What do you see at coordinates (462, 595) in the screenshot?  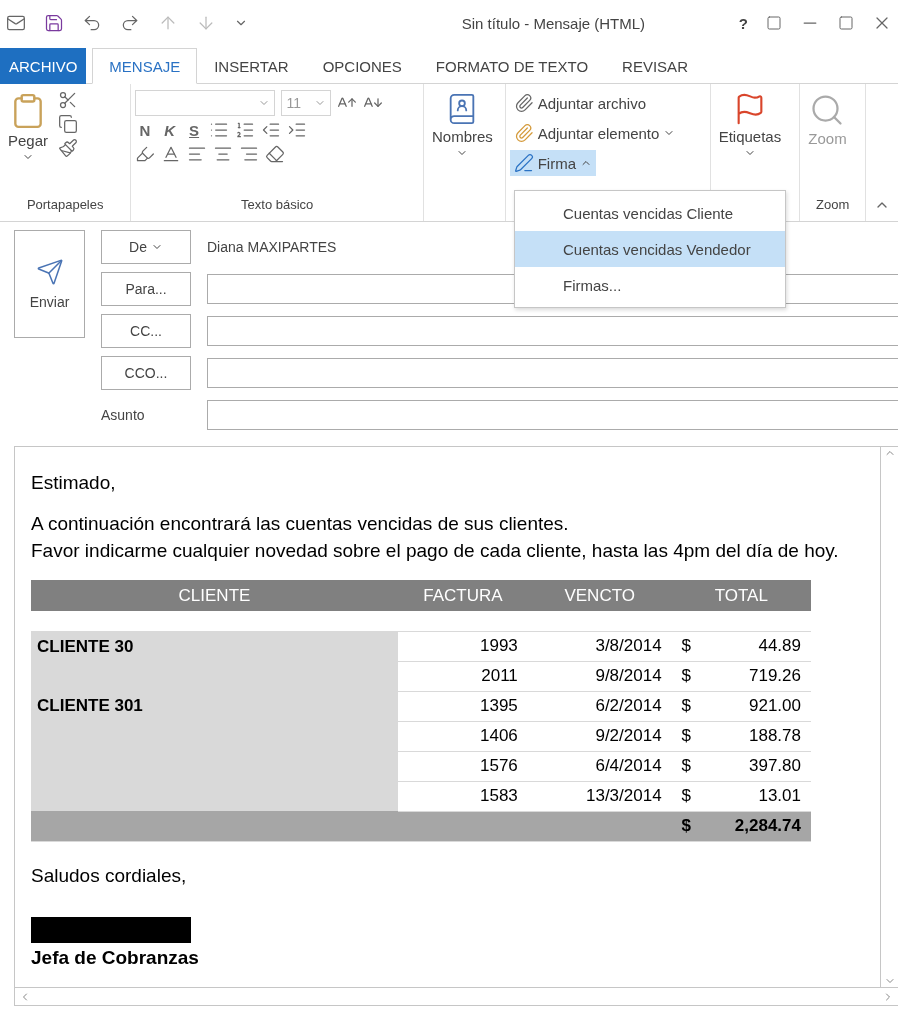 I see `column-header: FACTURA` at bounding box center [462, 595].